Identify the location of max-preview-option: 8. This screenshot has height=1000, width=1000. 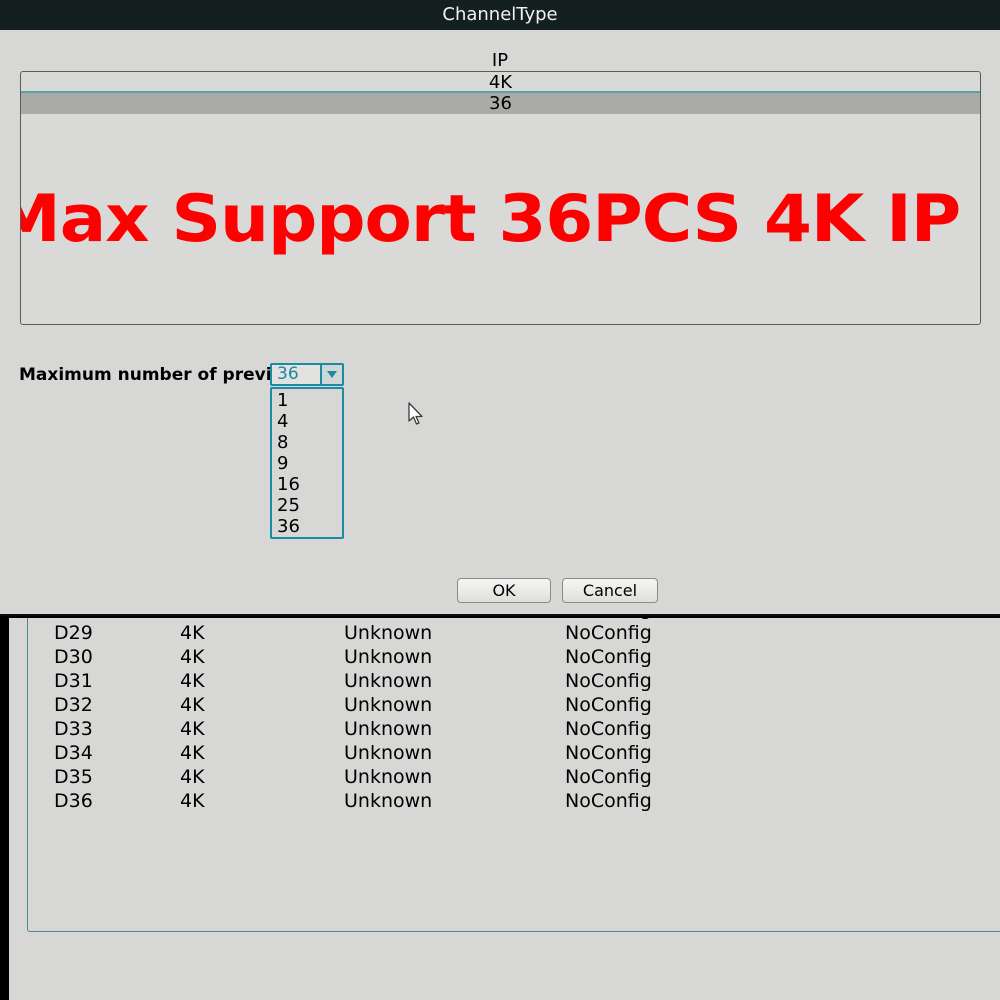
(307, 442).